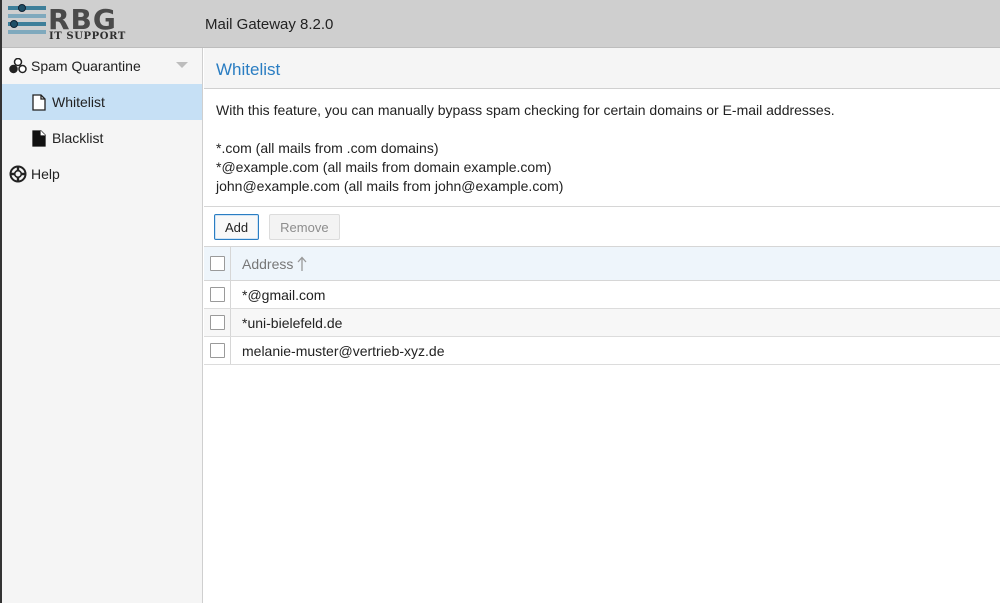 The width and height of the screenshot is (1000, 603). I want to click on grid-header: Address, so click(602, 264).